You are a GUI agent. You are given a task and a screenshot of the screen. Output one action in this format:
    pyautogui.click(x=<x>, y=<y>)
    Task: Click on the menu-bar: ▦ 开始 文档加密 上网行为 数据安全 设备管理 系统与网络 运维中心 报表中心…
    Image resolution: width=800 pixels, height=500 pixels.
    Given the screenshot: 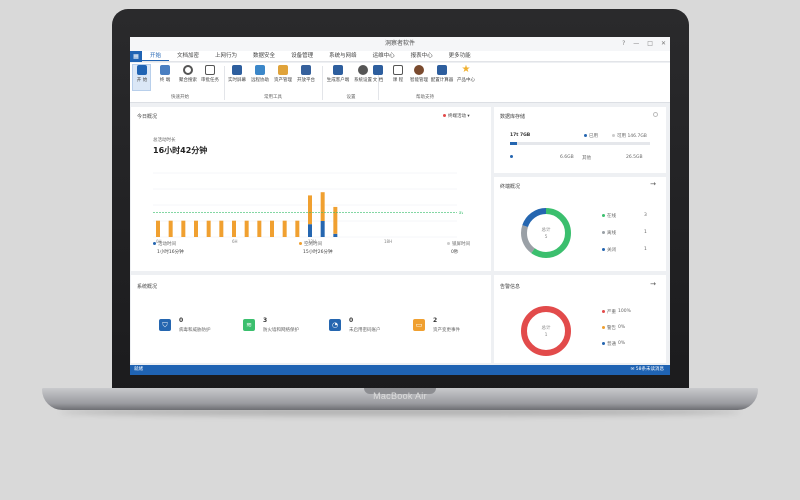 What is the action you would take?
    pyautogui.click(x=400, y=56)
    